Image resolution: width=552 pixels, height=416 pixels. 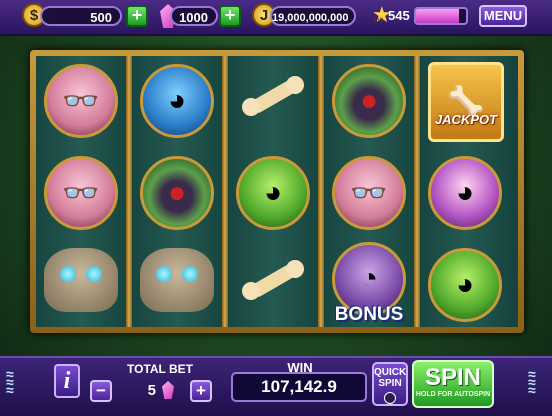 I want to click on info-button: i, so click(x=67, y=381).